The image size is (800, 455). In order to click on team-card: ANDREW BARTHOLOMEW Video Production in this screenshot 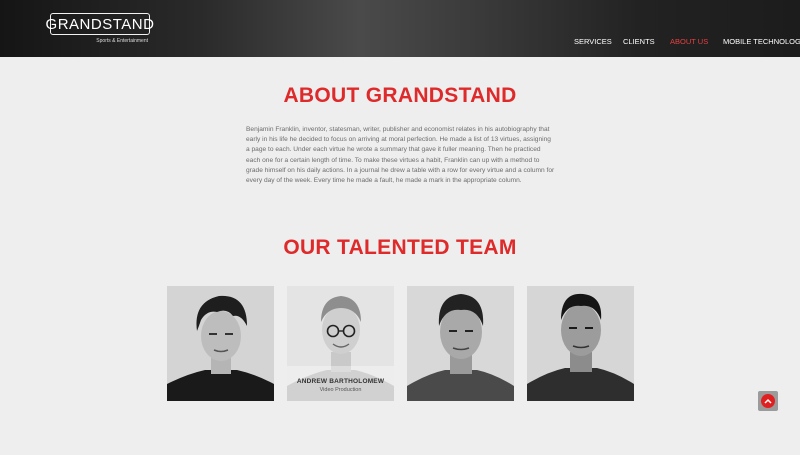, I will do `click(340, 343)`.